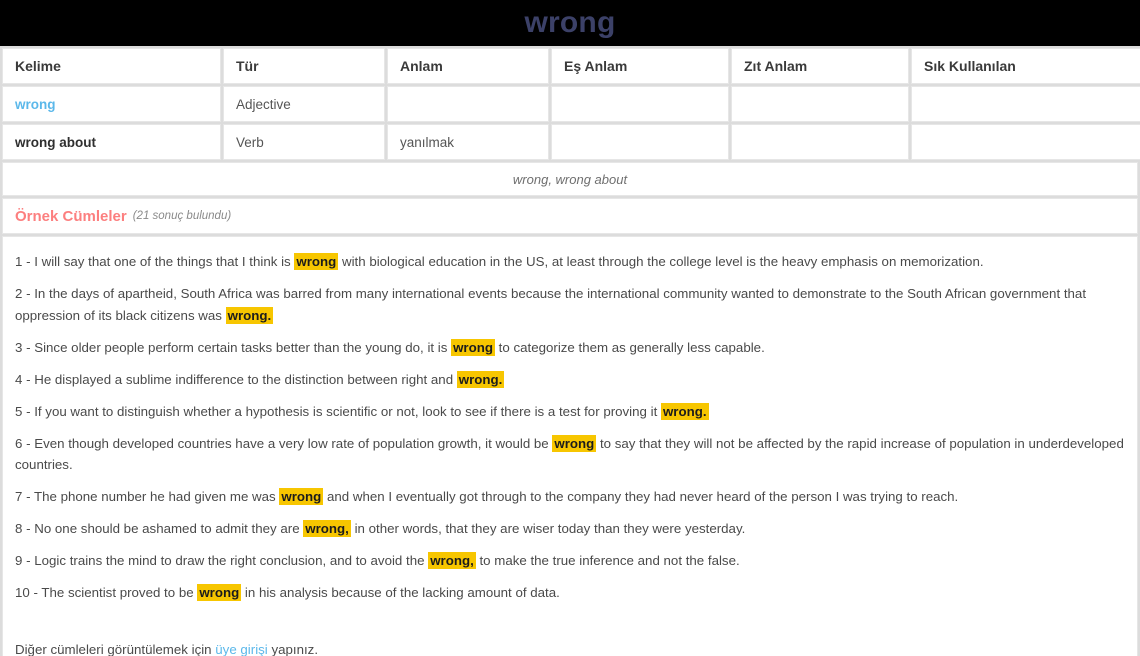  What do you see at coordinates (25, 443) in the screenshot?
I see `sentence-number: 6 -` at bounding box center [25, 443].